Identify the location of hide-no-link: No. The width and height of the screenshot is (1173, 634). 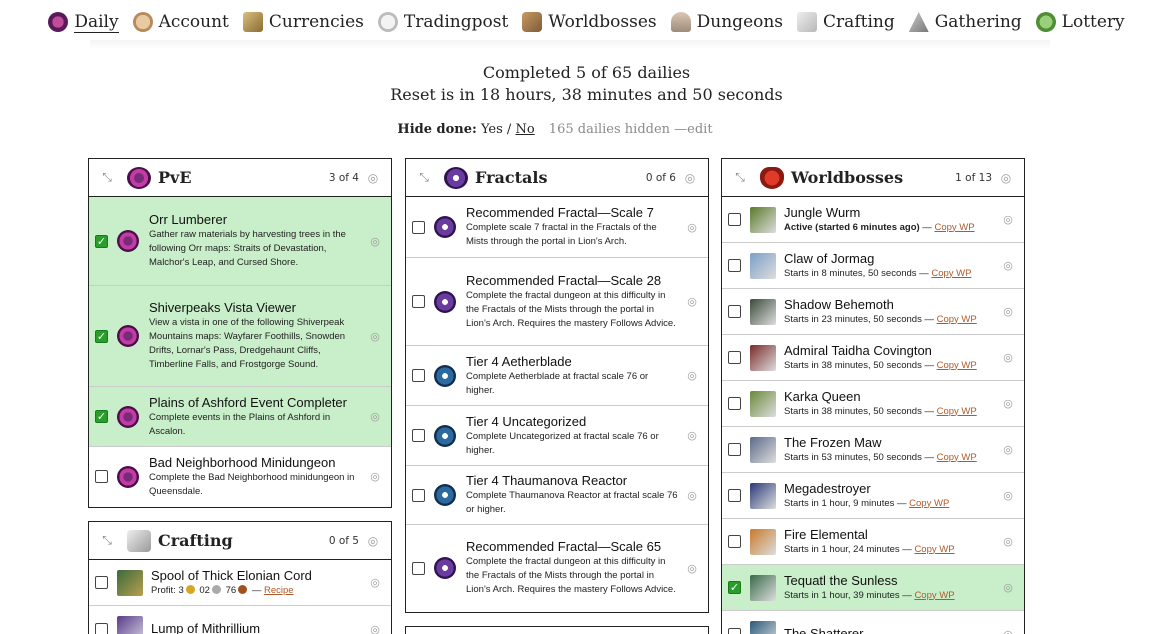
(524, 129).